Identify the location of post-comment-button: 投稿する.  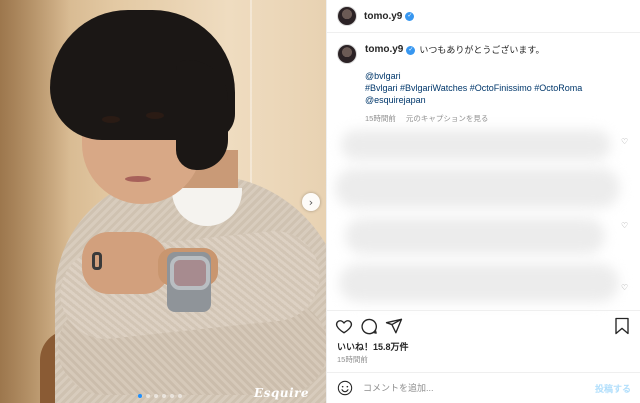
(613, 388).